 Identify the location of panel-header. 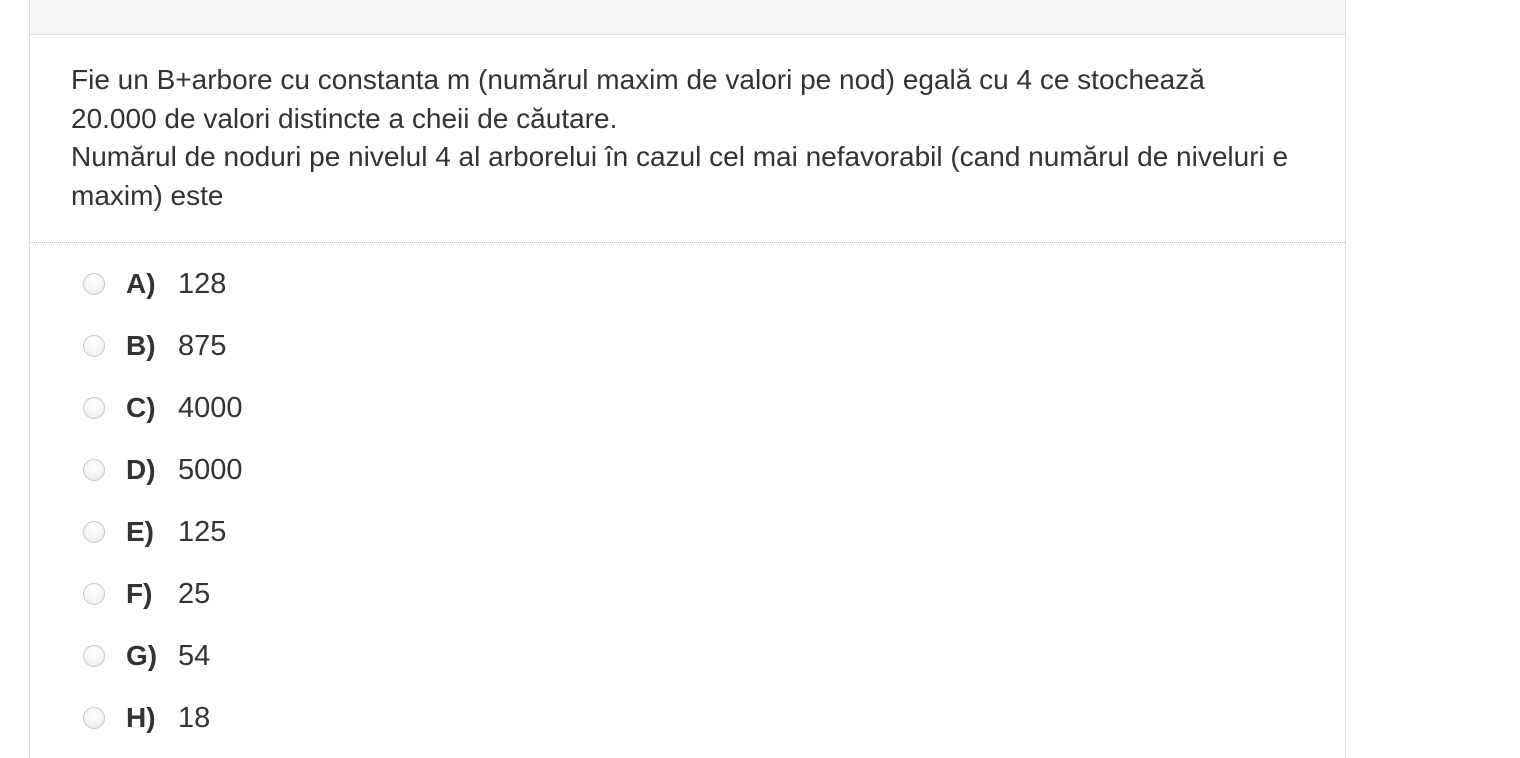
(687, 17).